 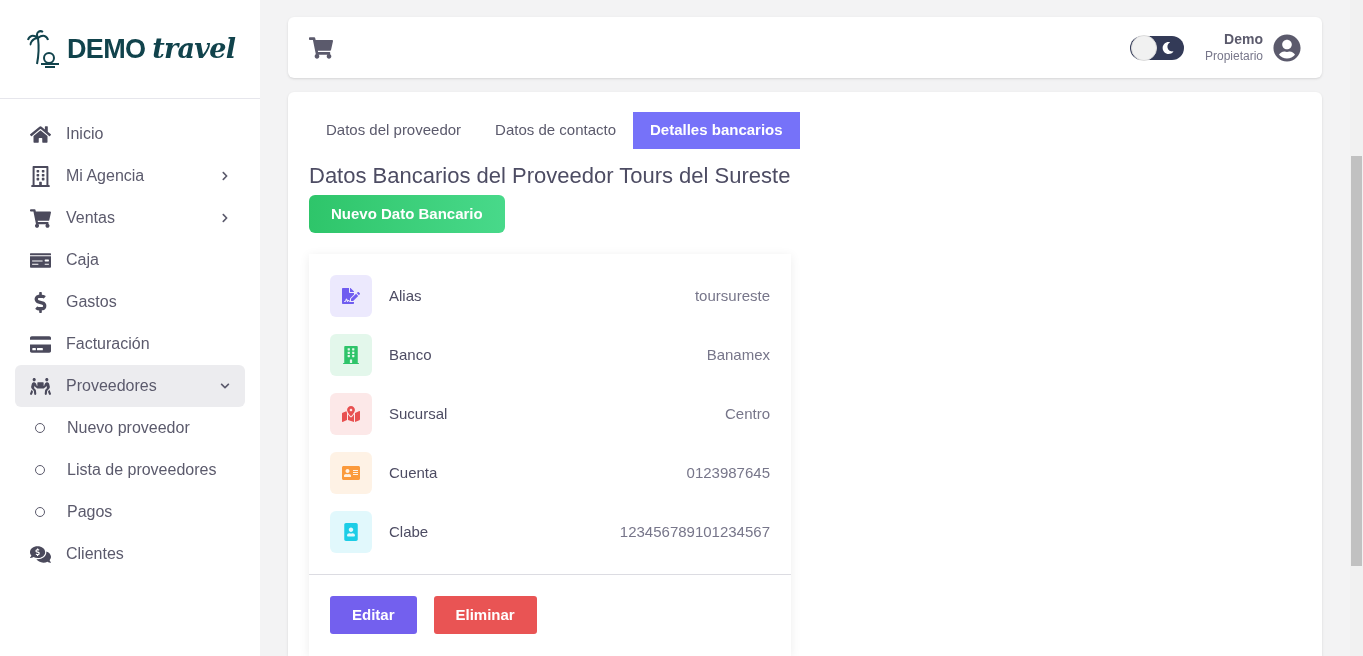 What do you see at coordinates (1156, 47) in the screenshot?
I see `dark-mode-toggle` at bounding box center [1156, 47].